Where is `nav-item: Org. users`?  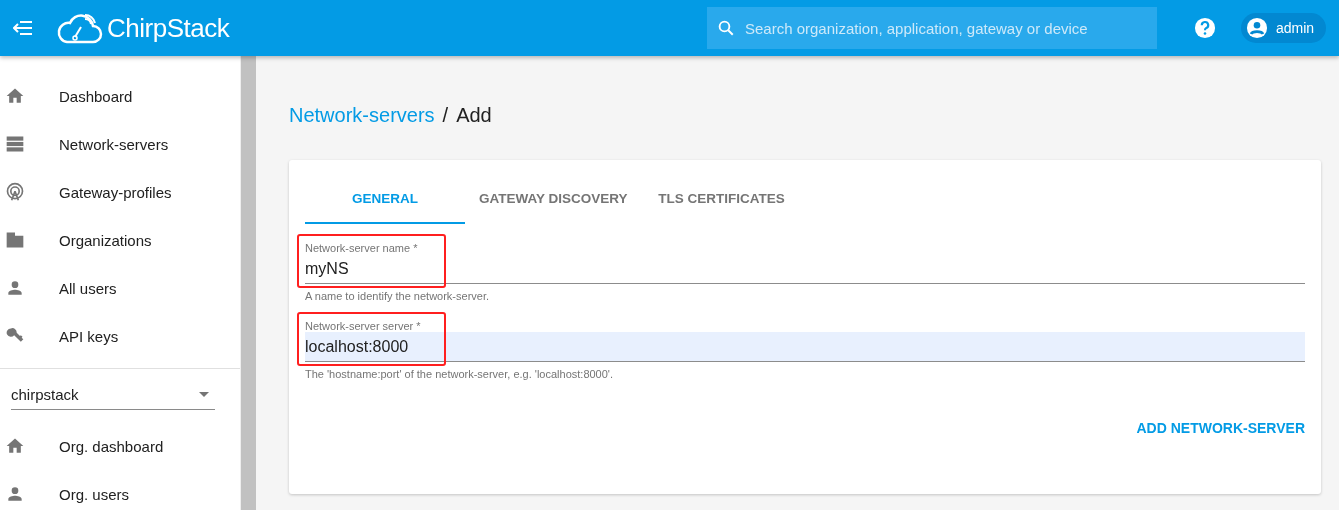 nav-item: Org. users is located at coordinates (120, 490).